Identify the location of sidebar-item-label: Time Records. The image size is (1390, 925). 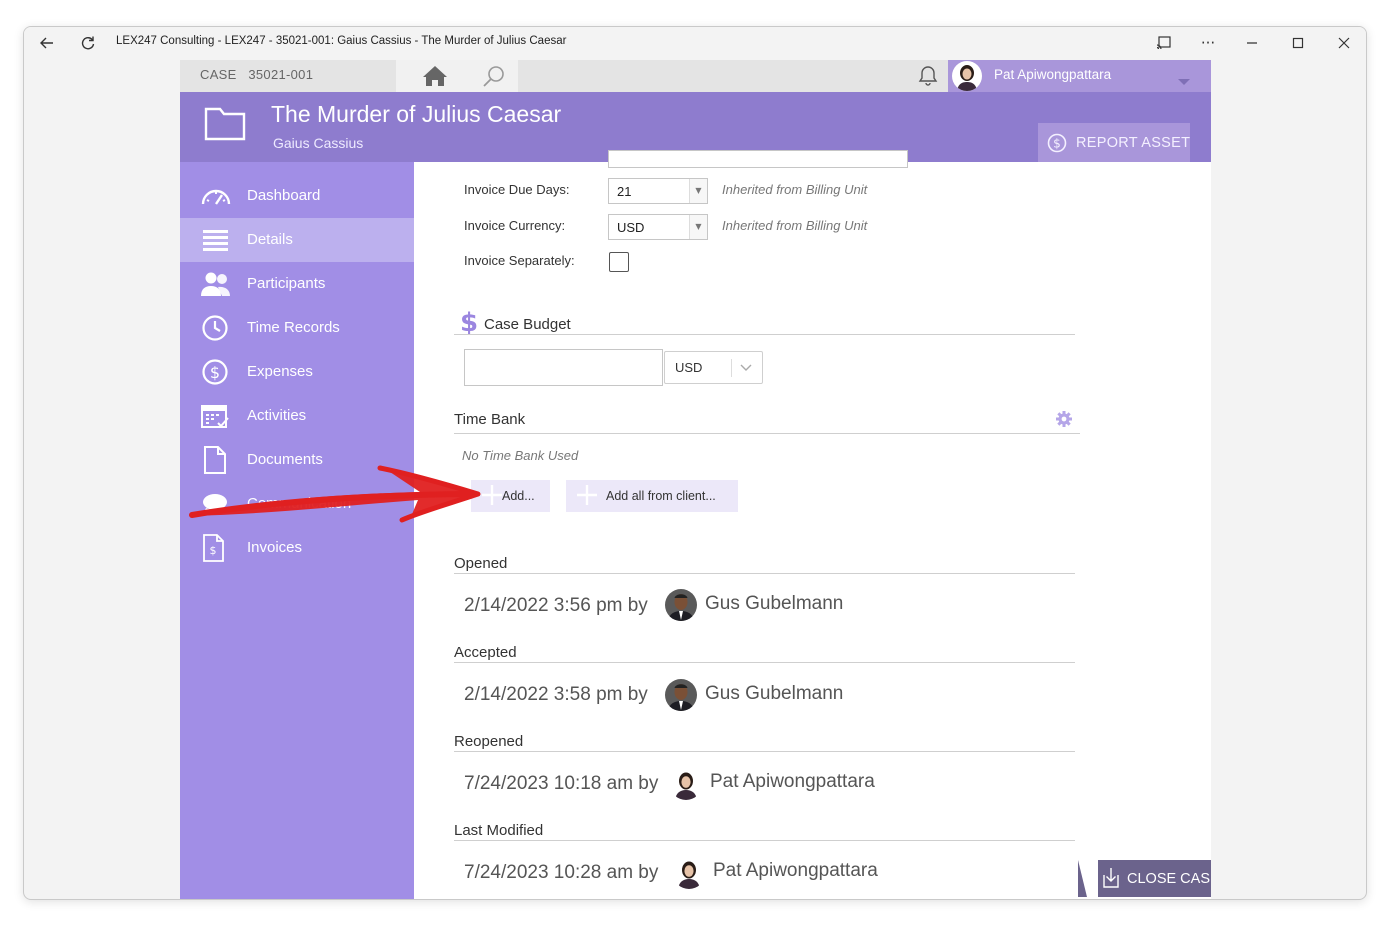
(293, 327).